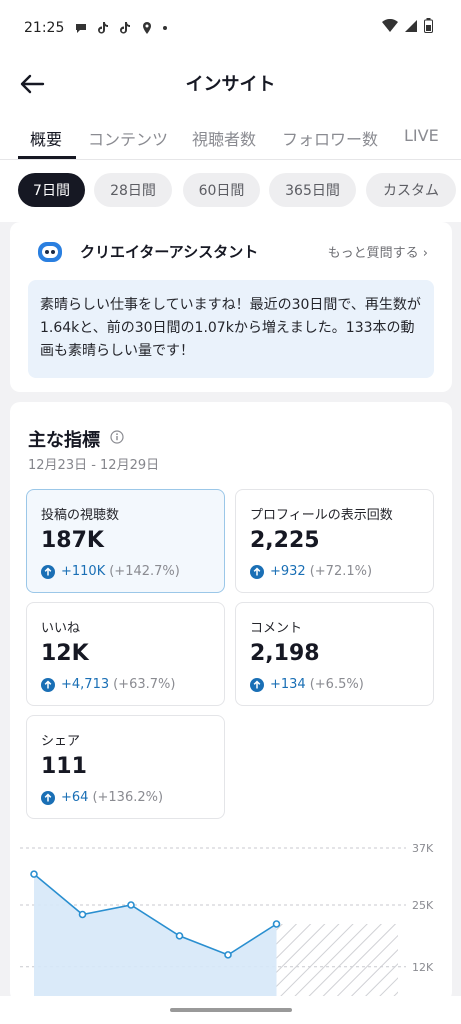 This screenshot has width=461, height=1024. What do you see at coordinates (64, 766) in the screenshot?
I see `metric-value: 111` at bounding box center [64, 766].